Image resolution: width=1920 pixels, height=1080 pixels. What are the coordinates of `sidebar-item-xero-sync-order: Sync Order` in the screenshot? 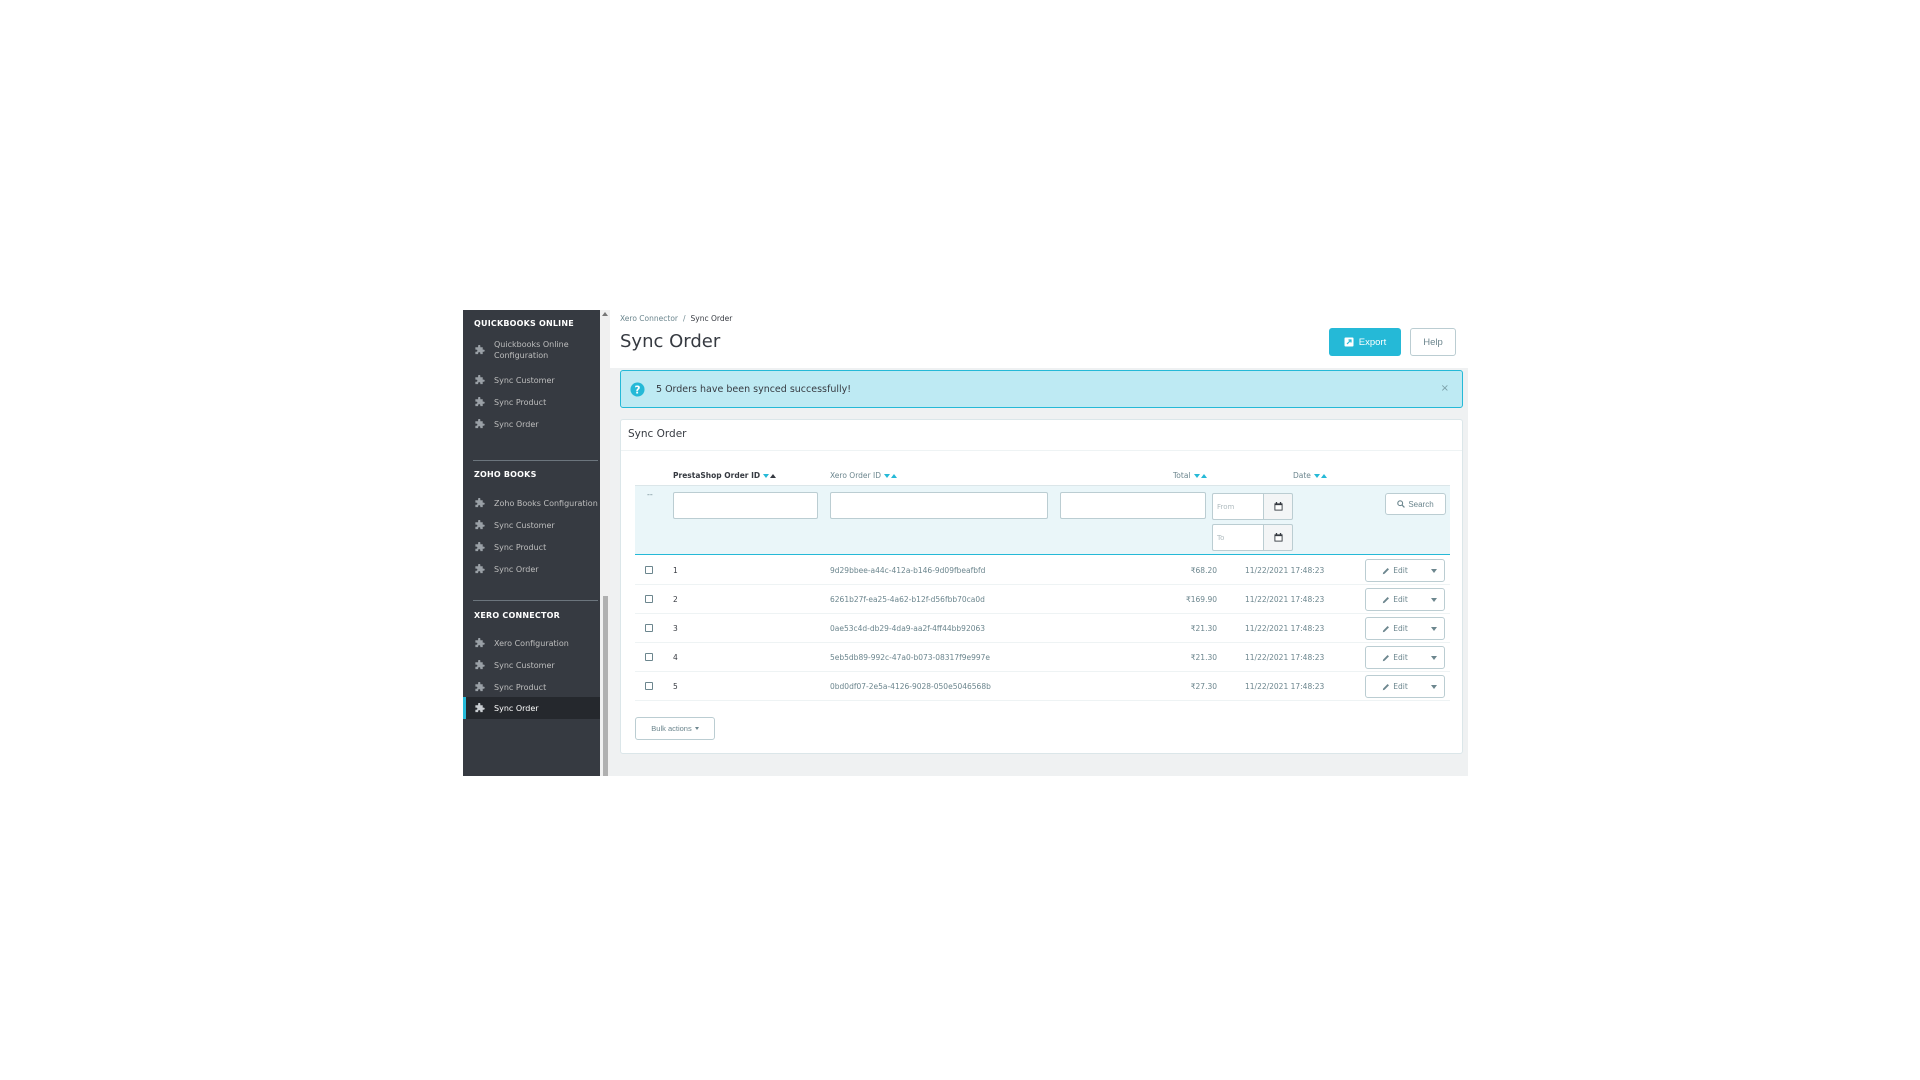 It's located at (531, 708).